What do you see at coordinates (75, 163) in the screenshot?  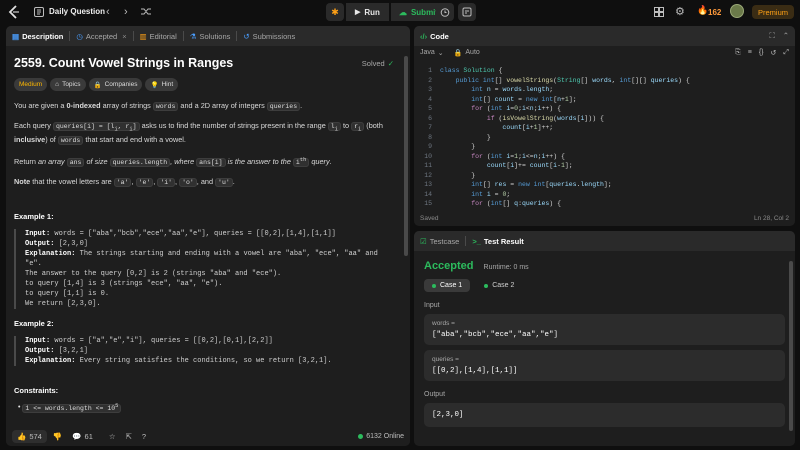 I see `inline-code: ans` at bounding box center [75, 163].